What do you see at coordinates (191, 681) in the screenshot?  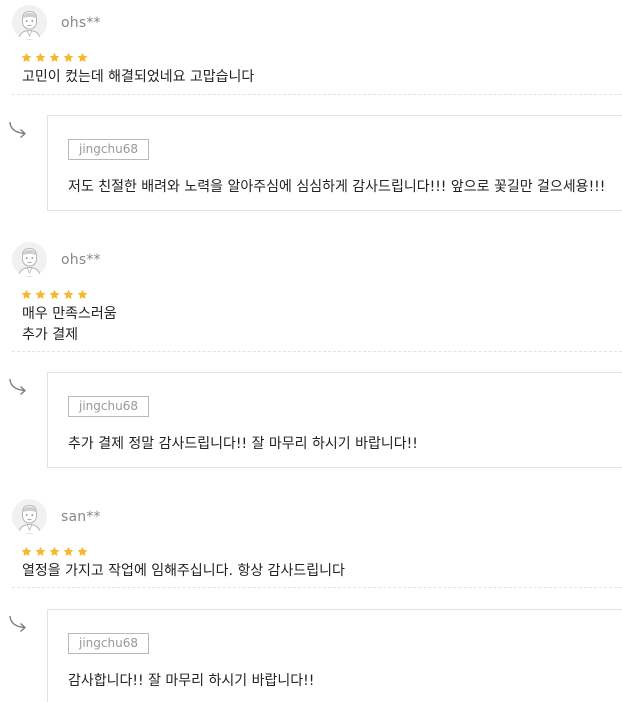 I see `reply-text: 감사합니다!! 잘 마무리 하시기 바랍니다!!` at bounding box center [191, 681].